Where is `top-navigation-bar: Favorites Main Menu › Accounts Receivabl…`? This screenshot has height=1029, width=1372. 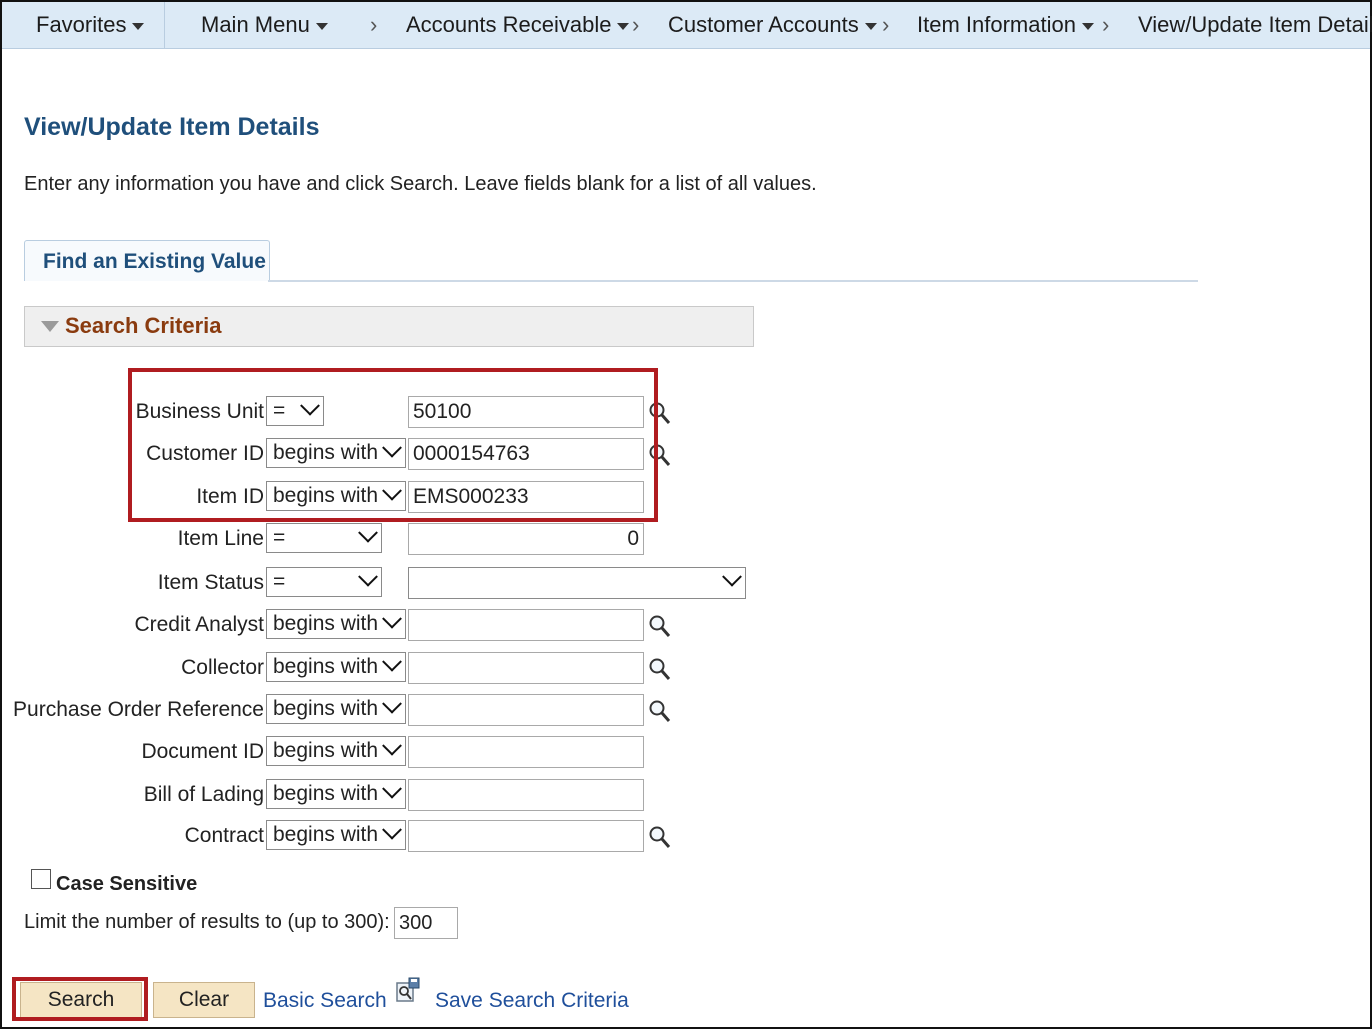 top-navigation-bar: Favorites Main Menu › Accounts Receivabl… is located at coordinates (687, 25).